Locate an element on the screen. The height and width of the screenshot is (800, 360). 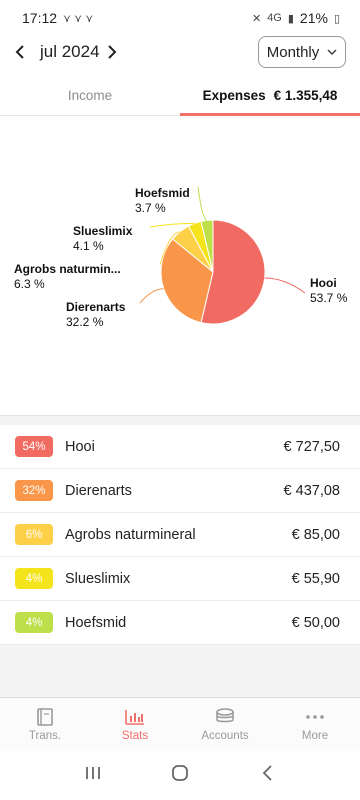
chevron-left-icon is located at coordinates (19, 52).